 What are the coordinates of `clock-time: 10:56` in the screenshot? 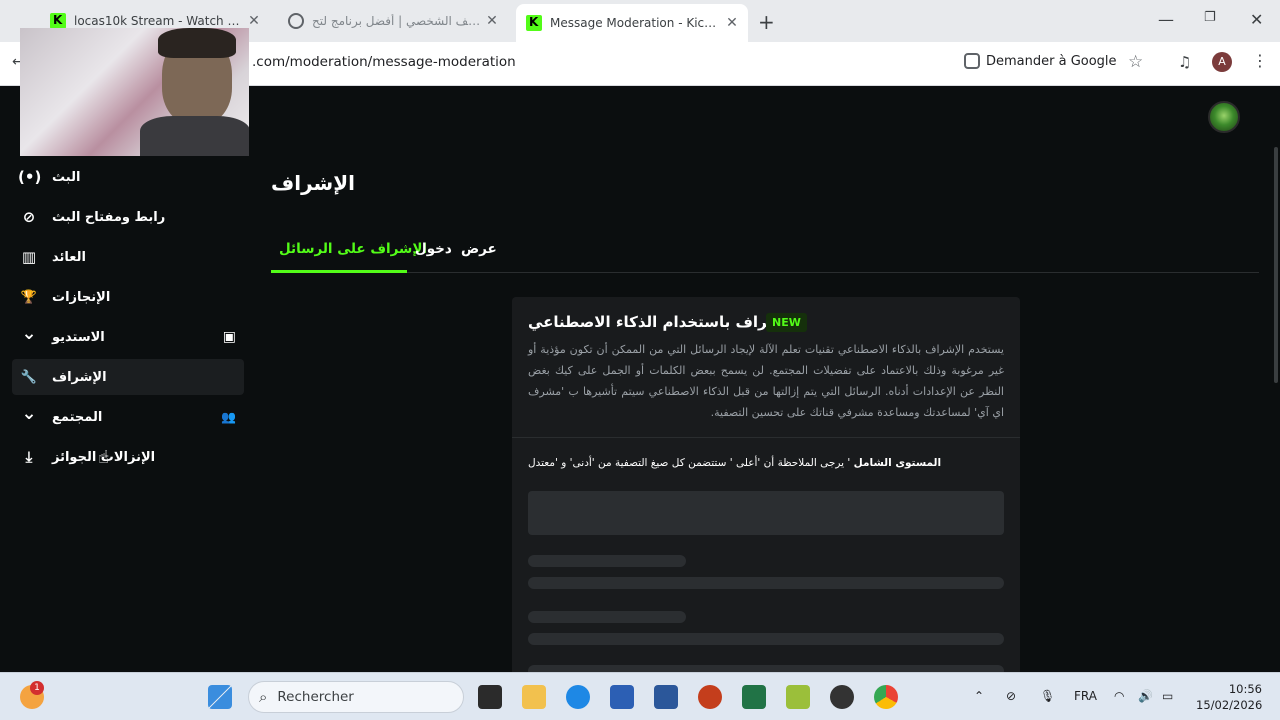 It's located at (1245, 689).